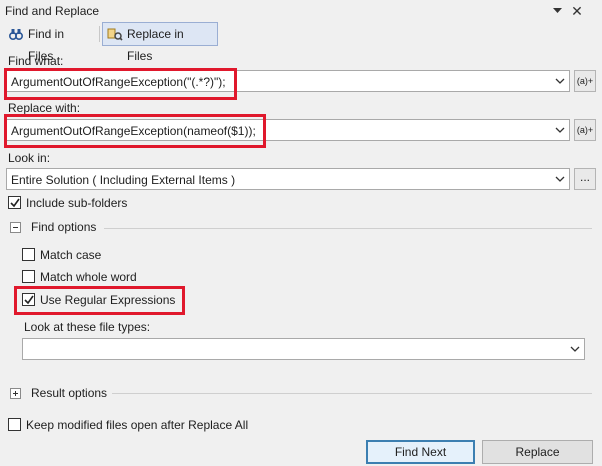 The width and height of the screenshot is (602, 466). What do you see at coordinates (28, 276) in the screenshot?
I see `match-whole-word-checkbox` at bounding box center [28, 276].